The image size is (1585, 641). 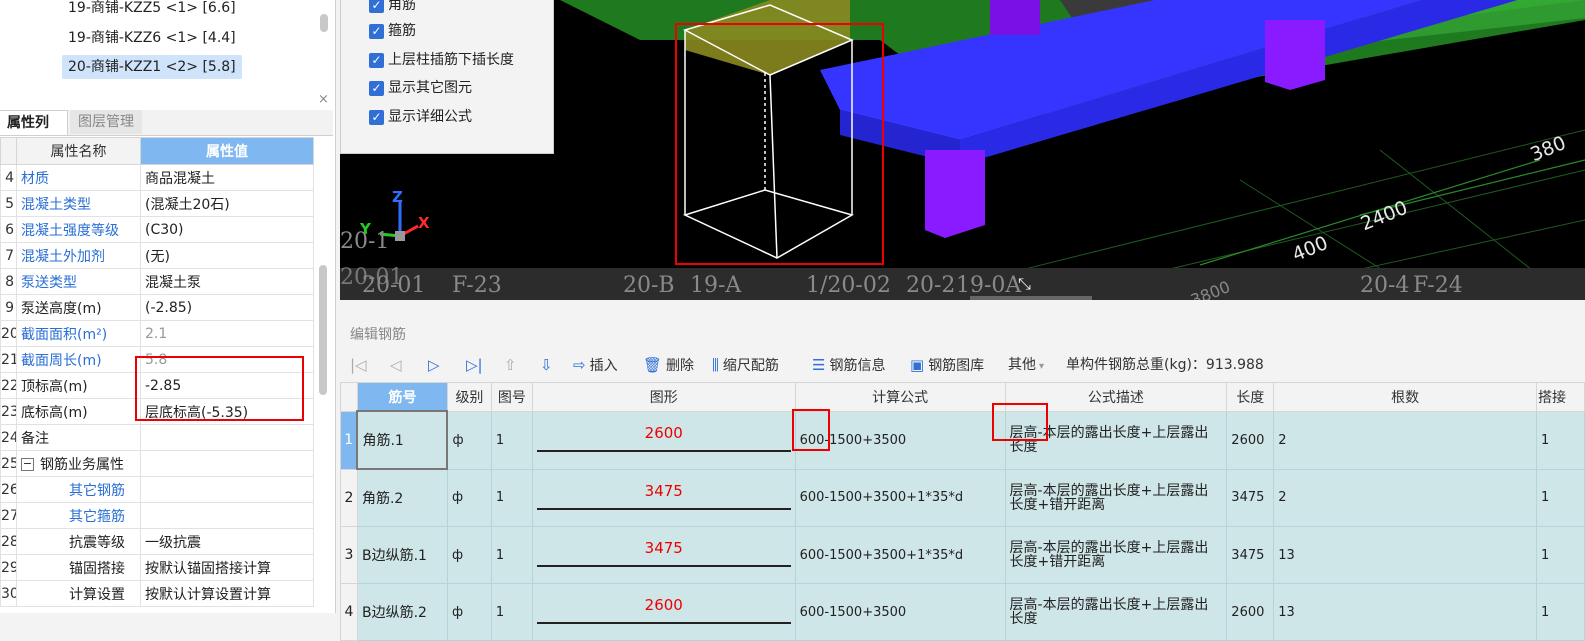 What do you see at coordinates (392, 31) in the screenshot?
I see `checkbox-stirrup: ✓ 箍筋` at bounding box center [392, 31].